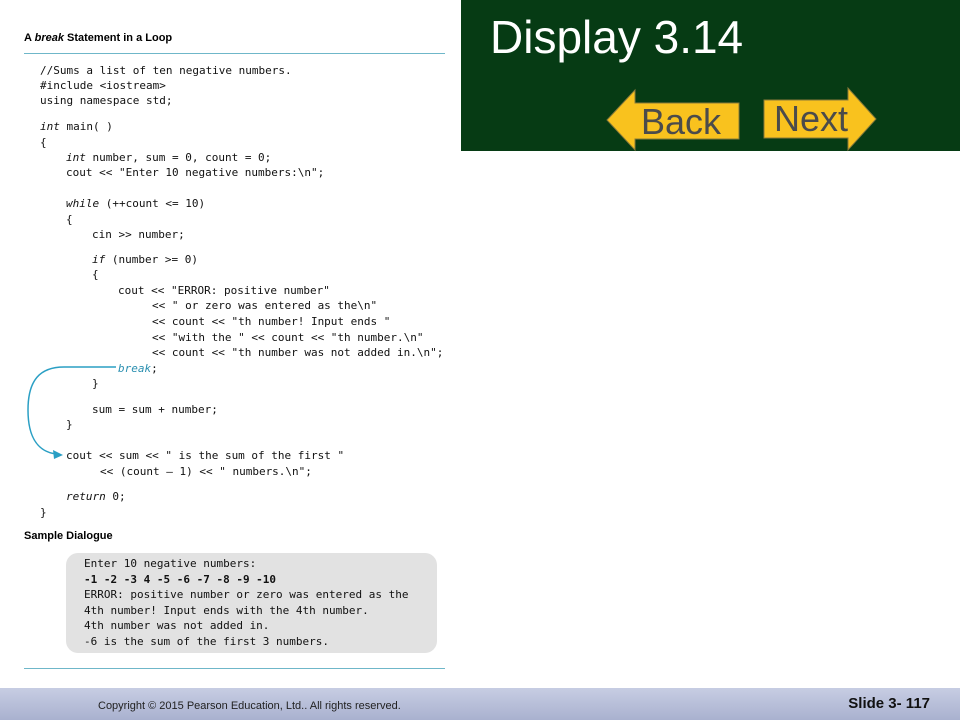 The height and width of the screenshot is (720, 960). What do you see at coordinates (180, 579) in the screenshot?
I see `dialogue-input-line: -1 -2 -3 4 -5 -6 -7 -8 -9 -10` at bounding box center [180, 579].